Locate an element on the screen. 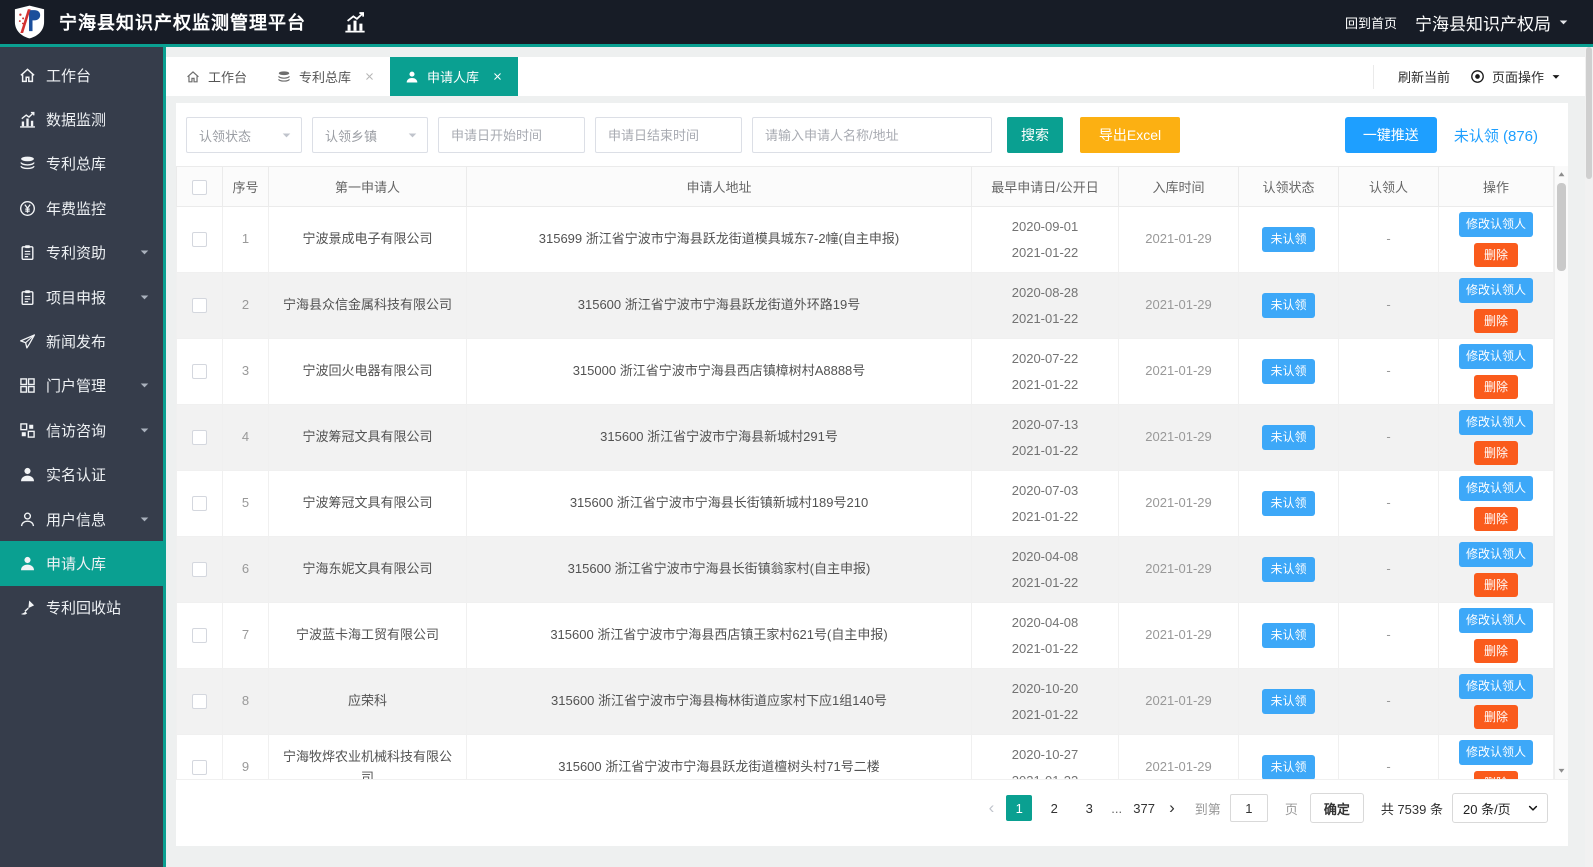 The width and height of the screenshot is (1593, 867). sidebar-item-实名认证: 实名认证 is located at coordinates (81, 475).